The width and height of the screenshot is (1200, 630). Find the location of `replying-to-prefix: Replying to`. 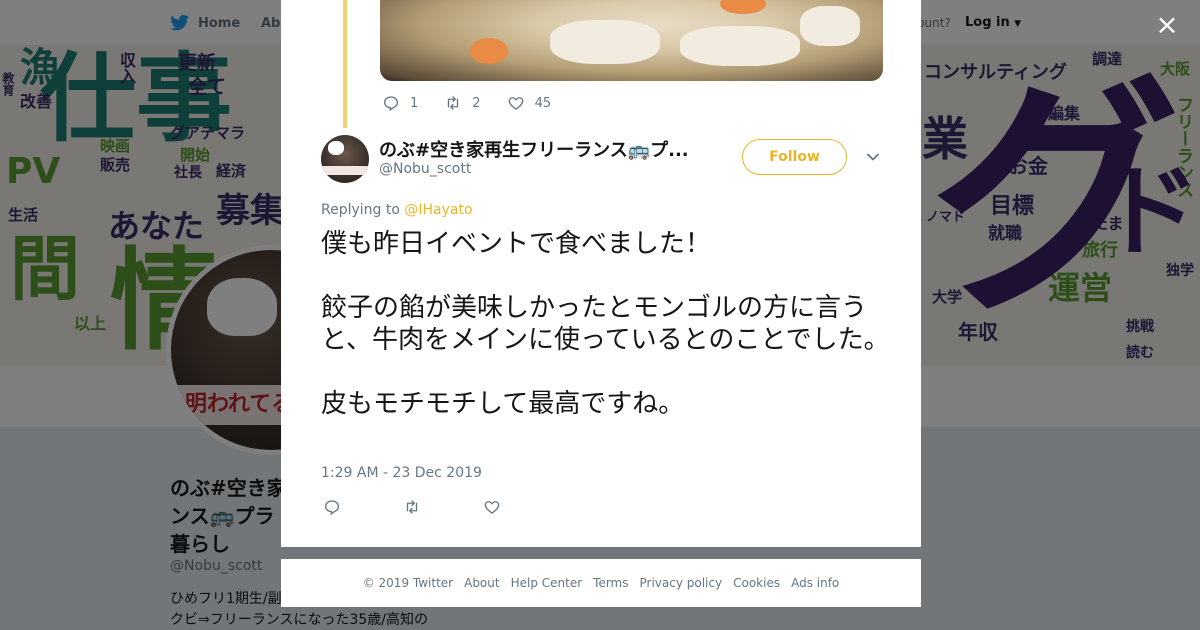

replying-to-prefix: Replying to is located at coordinates (360, 210).